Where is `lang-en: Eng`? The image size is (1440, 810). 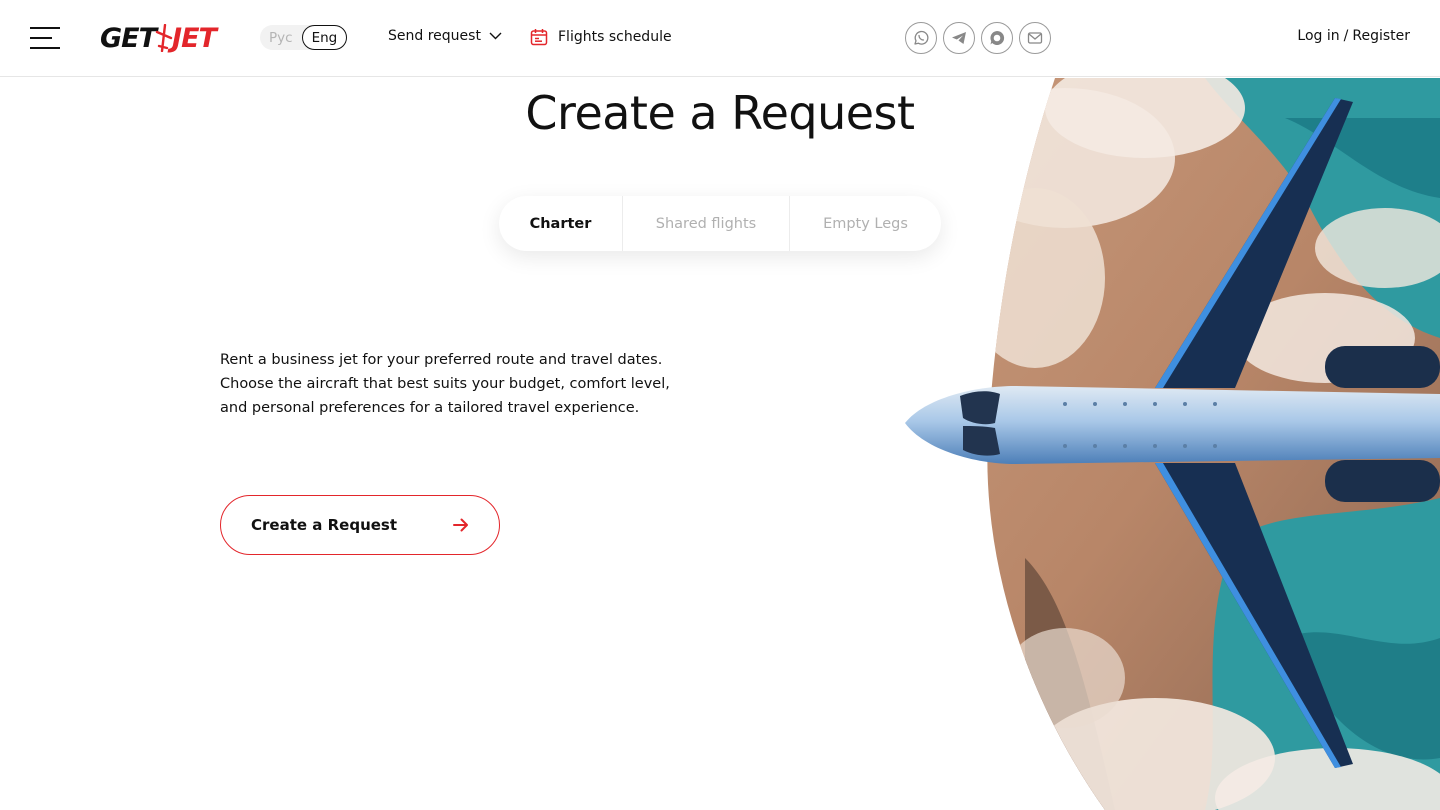
lang-en: Eng is located at coordinates (324, 37).